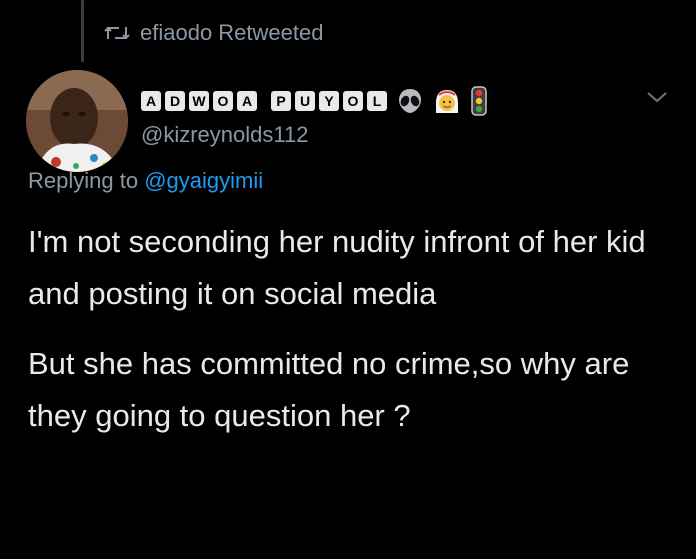 This screenshot has width=696, height=559. Describe the element at coordinates (353, 101) in the screenshot. I see `name-letter-9: O` at that location.